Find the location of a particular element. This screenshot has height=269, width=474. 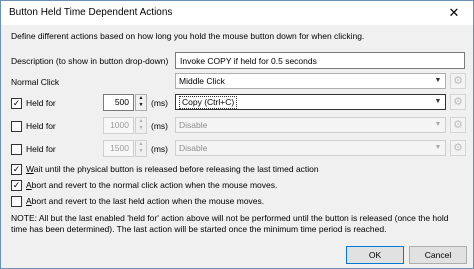

title-bar: Button Held Time Dependent Actions ✕ is located at coordinates (237, 13).